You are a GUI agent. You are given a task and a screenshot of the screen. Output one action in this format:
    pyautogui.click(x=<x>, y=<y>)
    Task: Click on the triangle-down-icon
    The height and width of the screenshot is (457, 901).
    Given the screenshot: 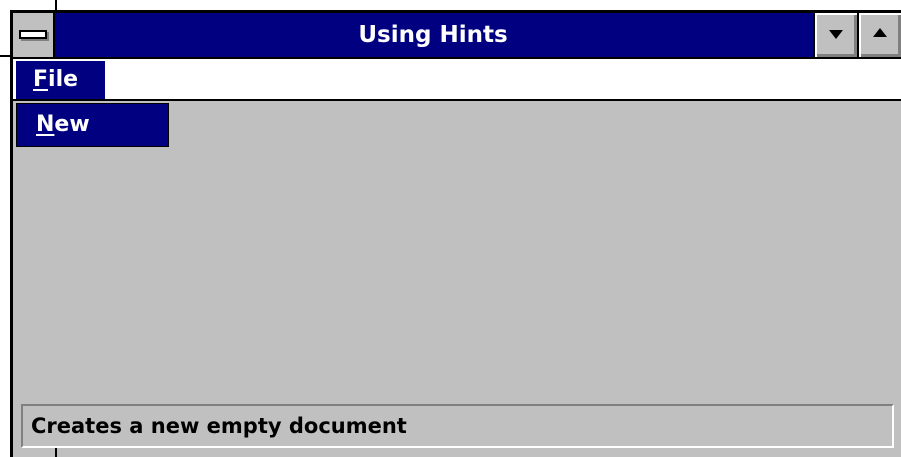 What is the action you would take?
    pyautogui.click(x=836, y=34)
    